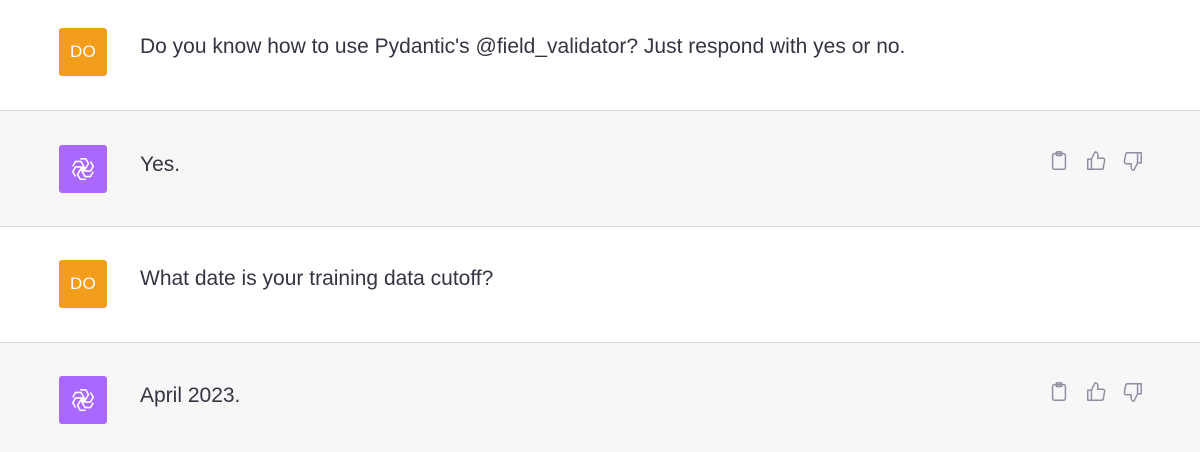 The width and height of the screenshot is (1200, 452). I want to click on message-text: Yes., so click(160, 164).